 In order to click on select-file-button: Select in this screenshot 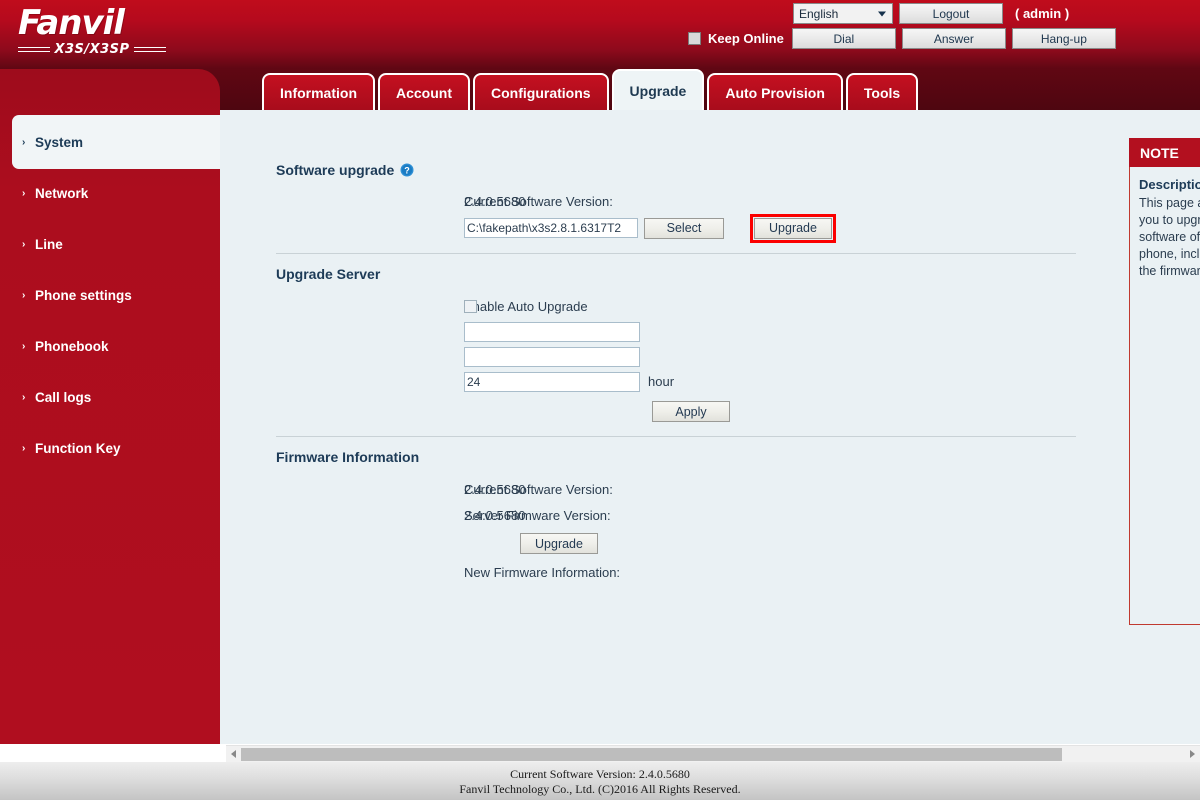, I will do `click(684, 228)`.